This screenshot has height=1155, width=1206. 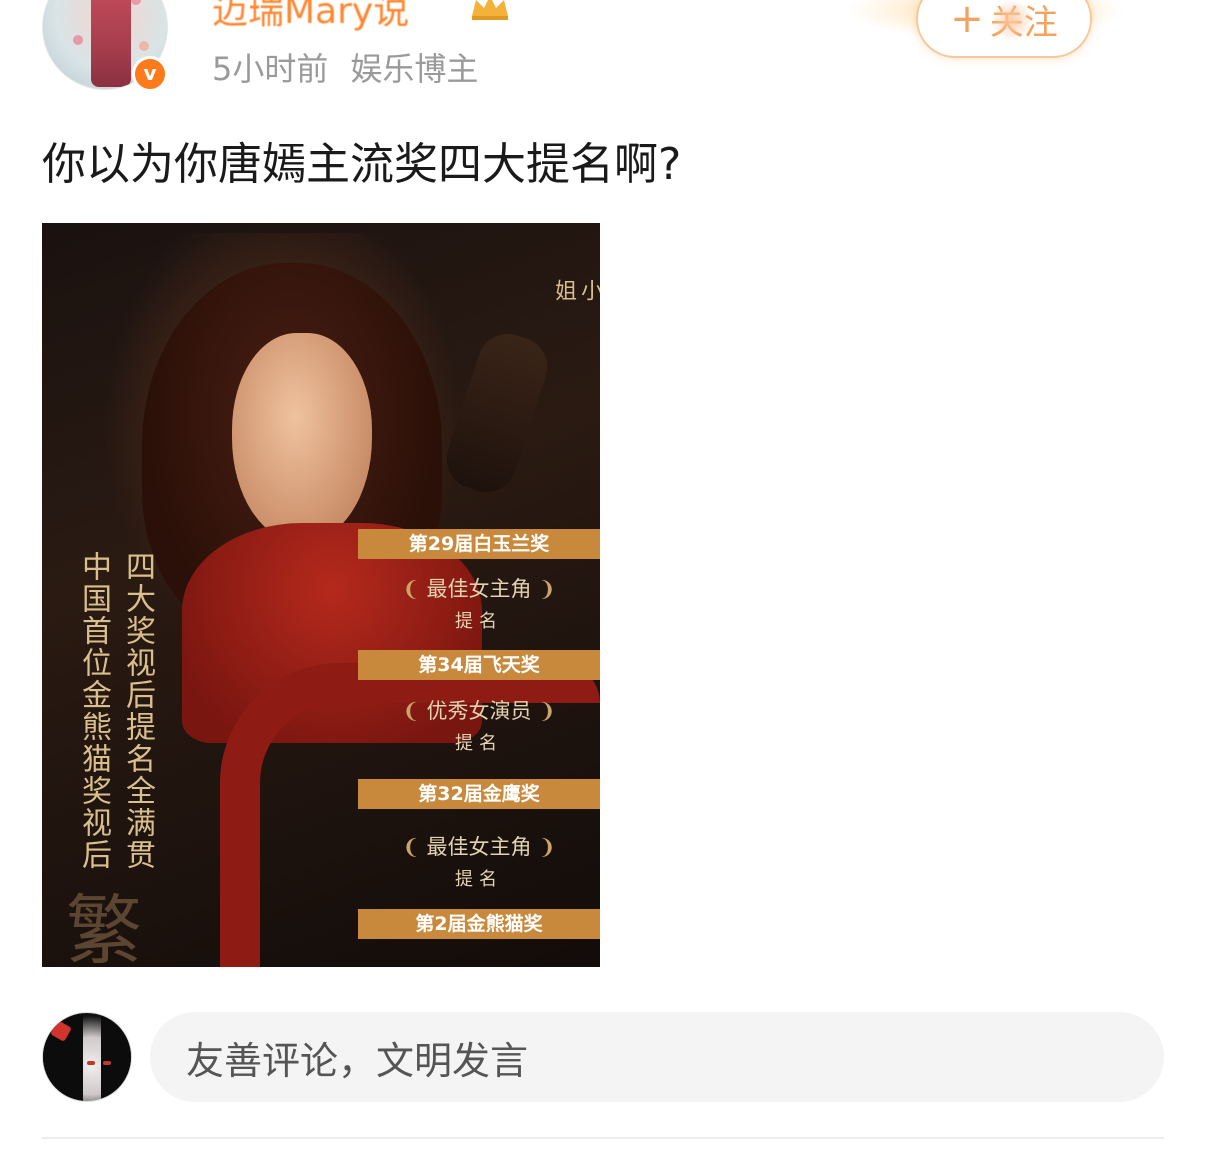 What do you see at coordinates (270, 69) in the screenshot?
I see `post-time: 5小时前` at bounding box center [270, 69].